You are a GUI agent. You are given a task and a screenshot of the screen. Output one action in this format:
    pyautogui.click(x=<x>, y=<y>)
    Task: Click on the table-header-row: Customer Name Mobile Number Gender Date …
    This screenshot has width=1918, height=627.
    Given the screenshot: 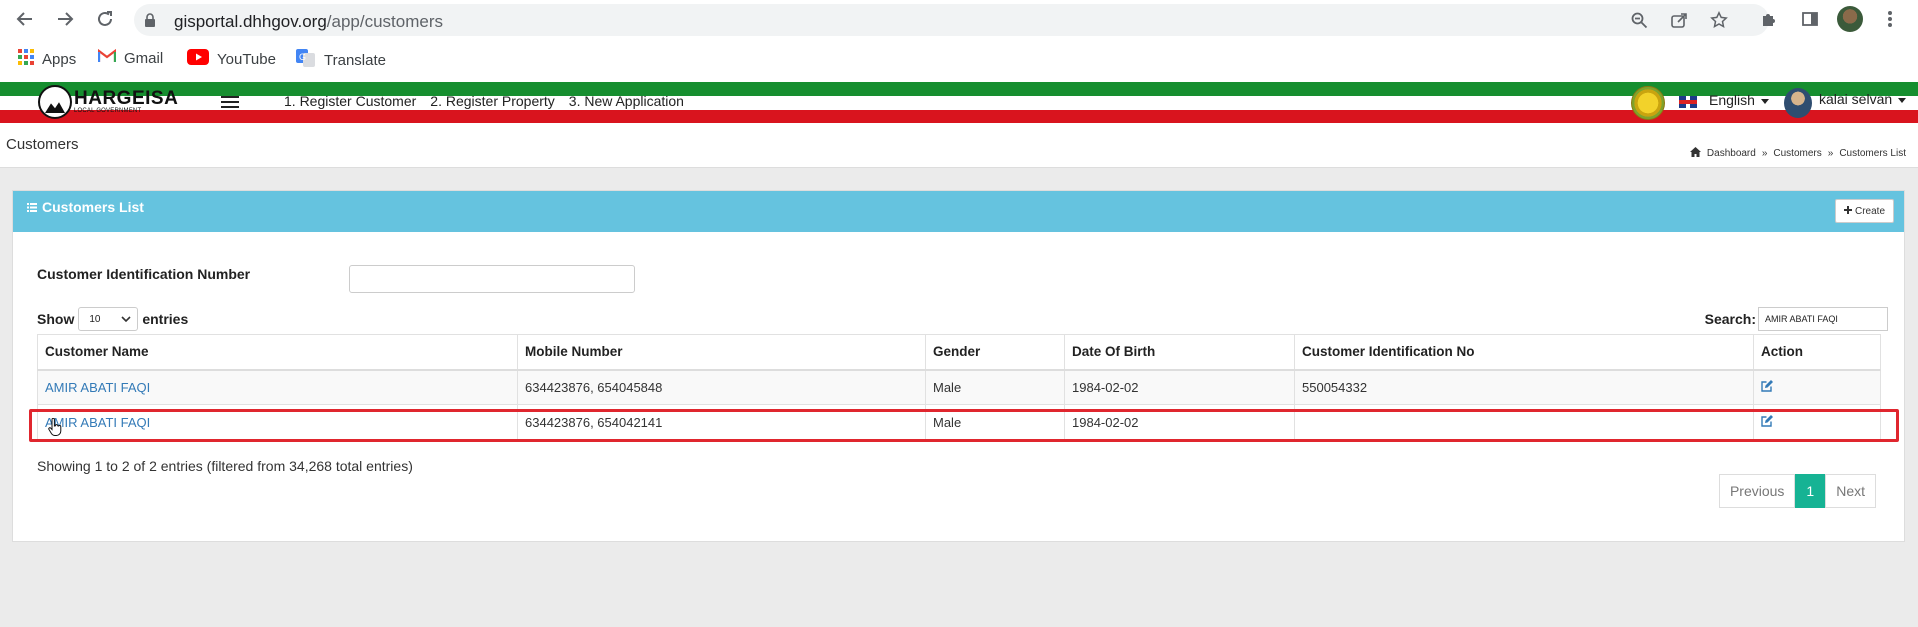 What is the action you would take?
    pyautogui.click(x=959, y=352)
    